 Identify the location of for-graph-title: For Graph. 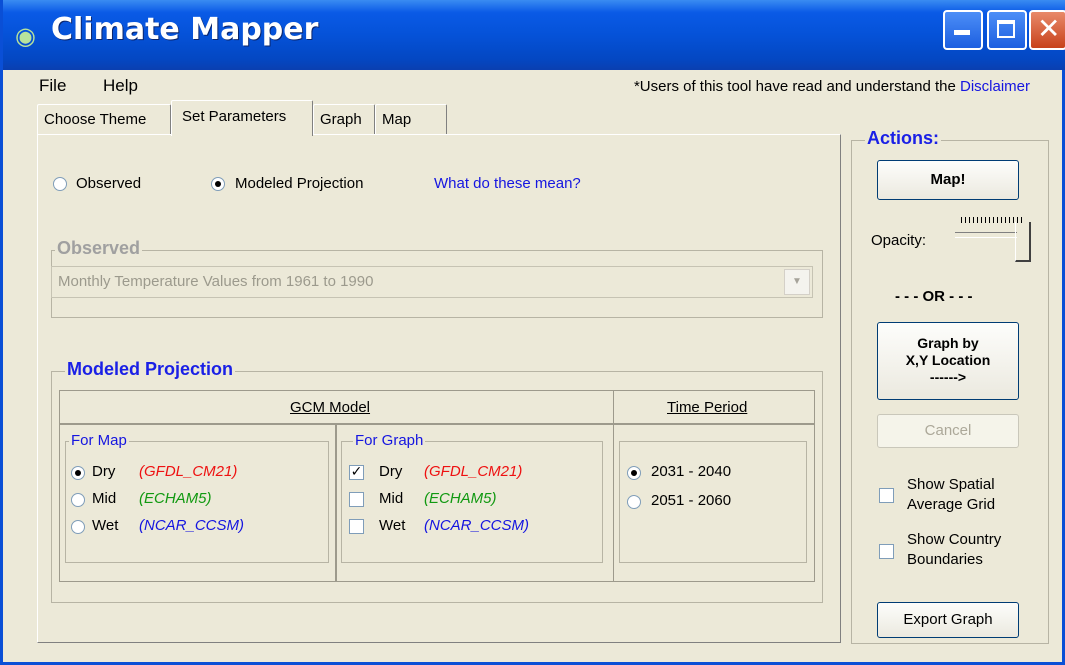
(389, 440).